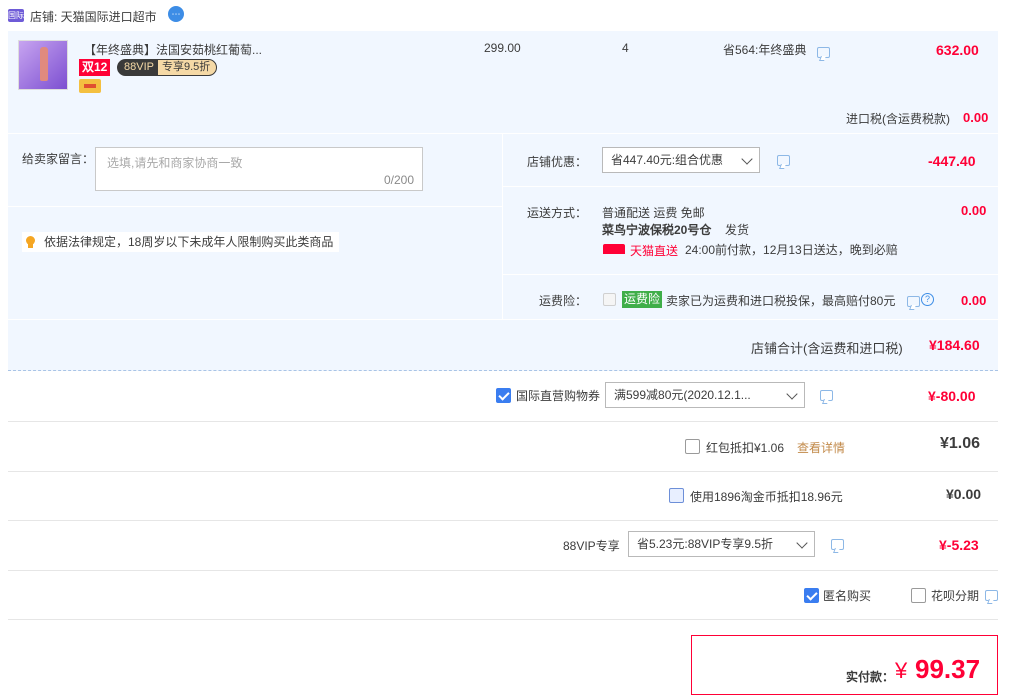 This screenshot has width=1014, height=695. Describe the element at coordinates (16, 15) in the screenshot. I see `tmall-global-badge: 国际` at that location.